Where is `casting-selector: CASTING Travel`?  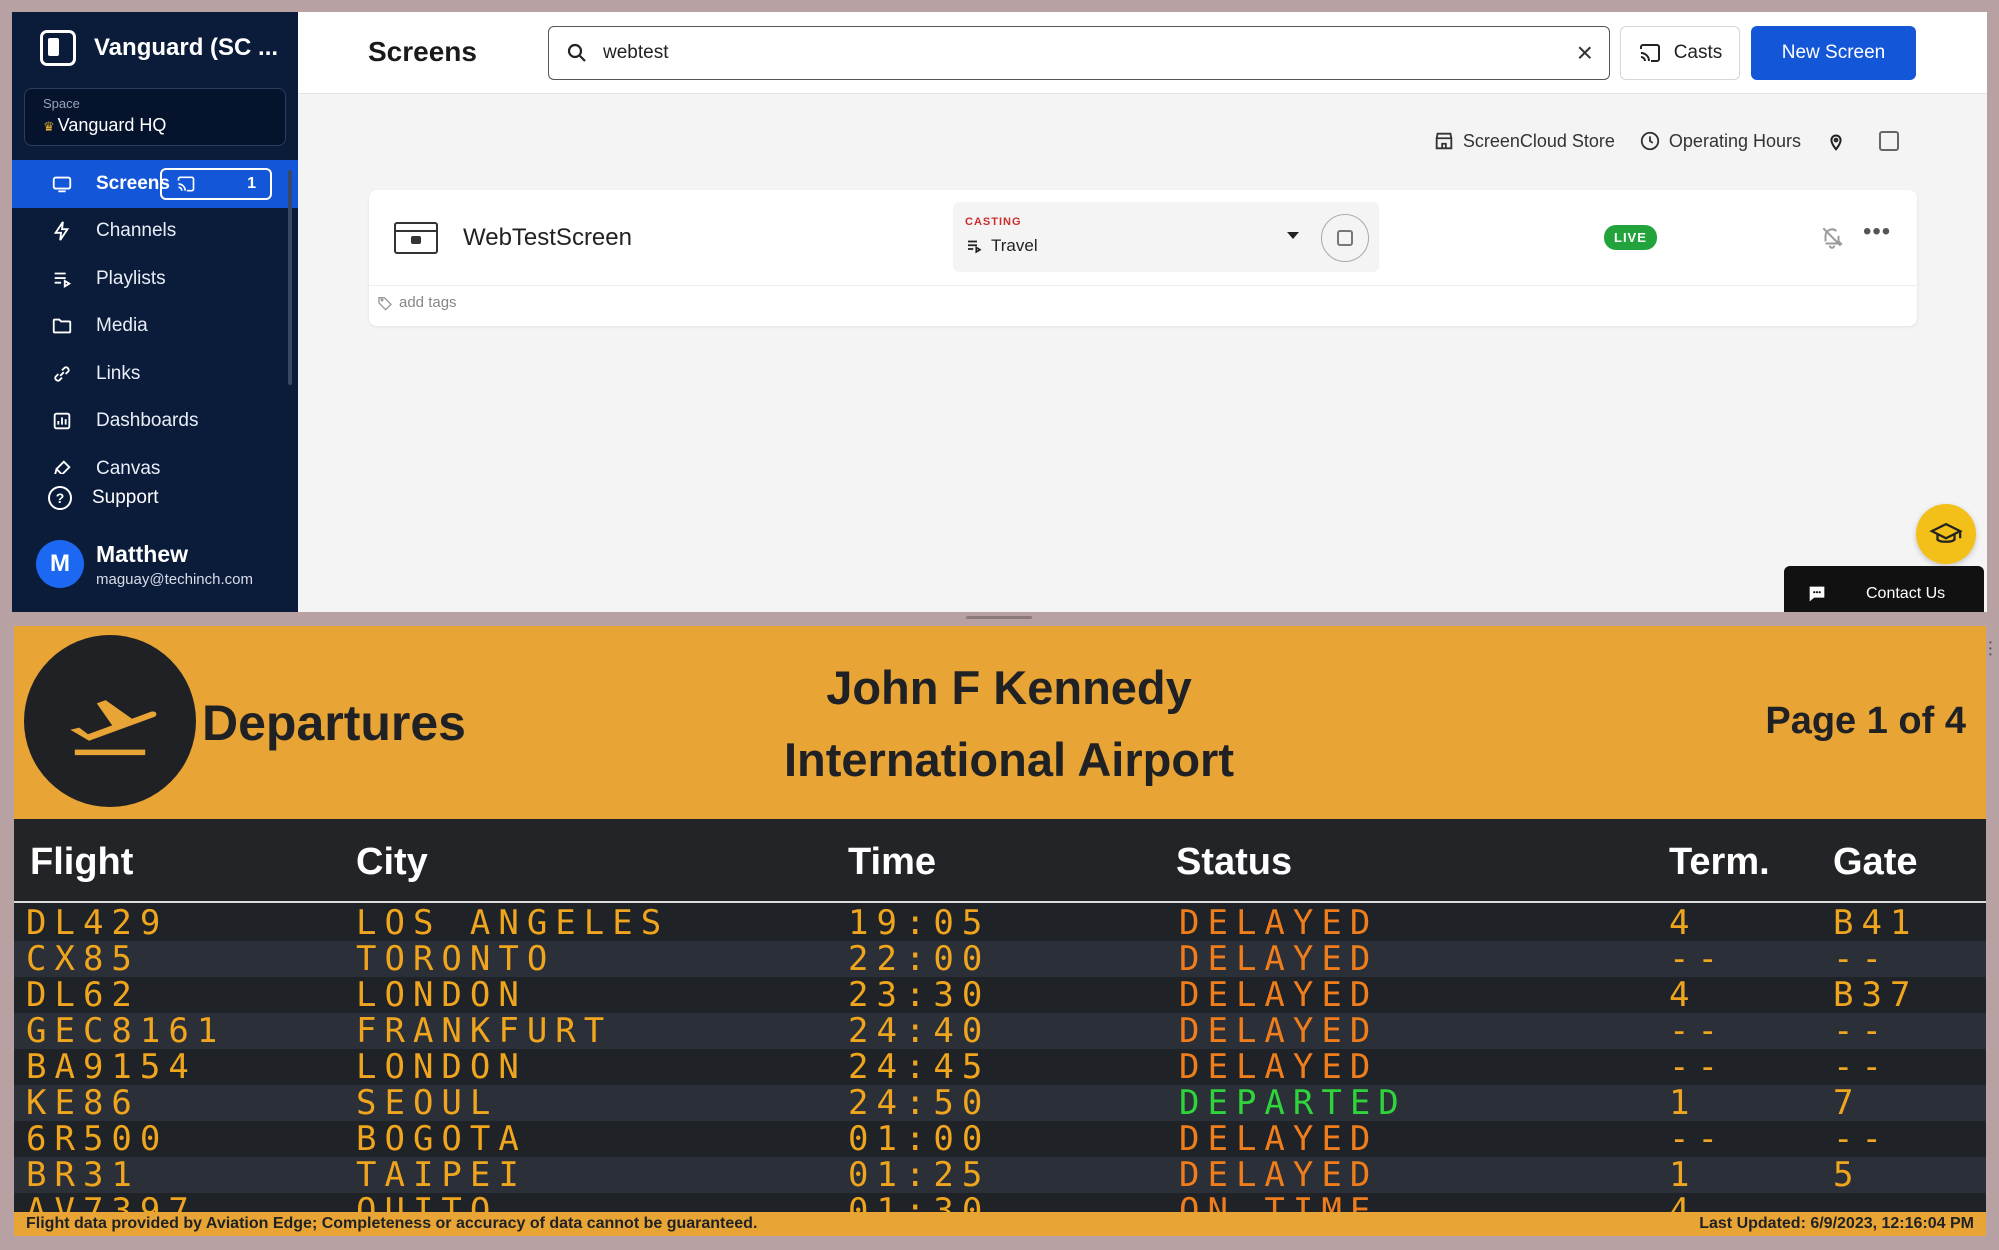
casting-selector: CASTING Travel is located at coordinates (1166, 237).